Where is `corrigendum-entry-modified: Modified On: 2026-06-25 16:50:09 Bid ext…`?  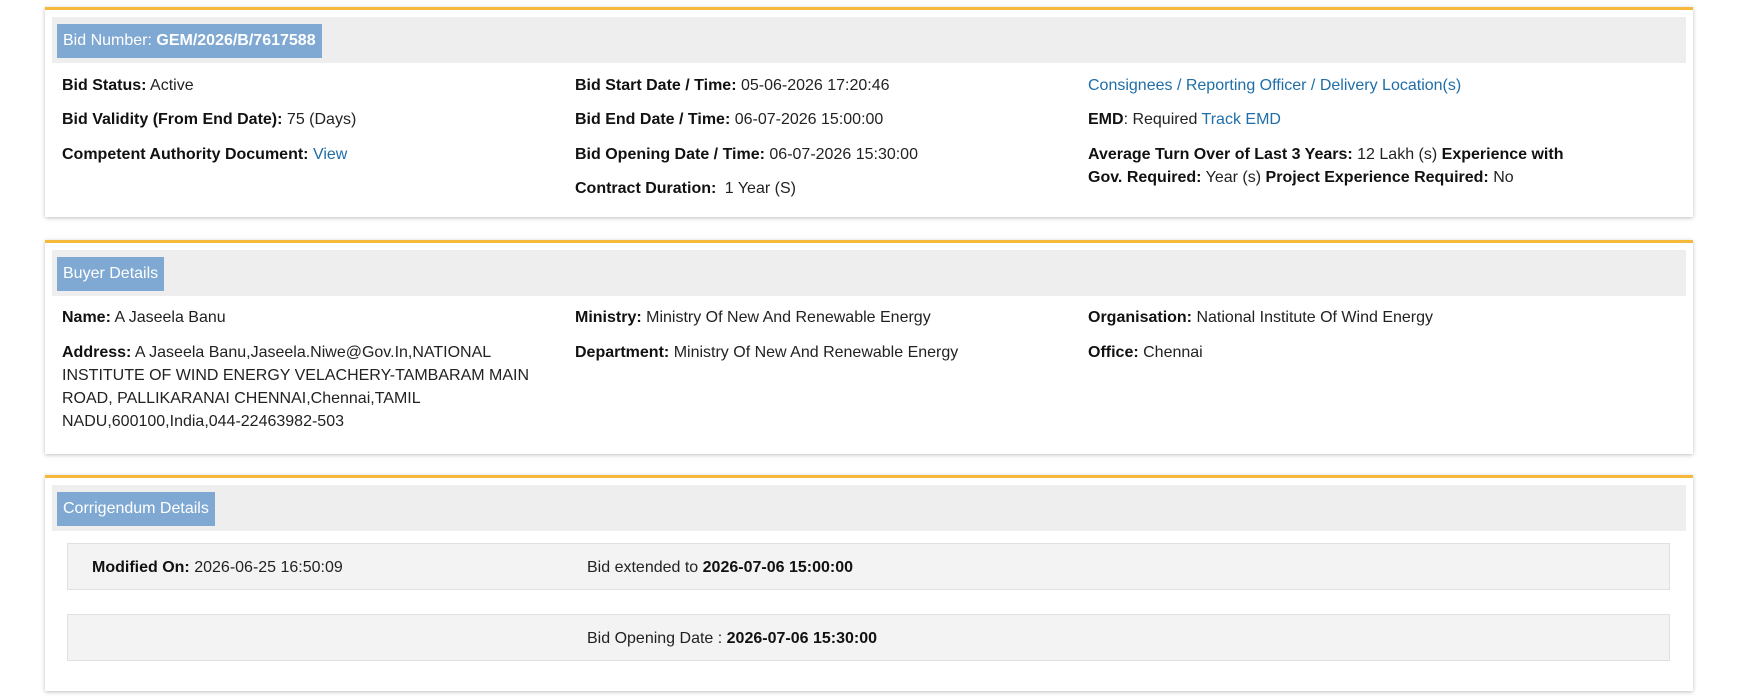
corrigendum-entry-modified: Modified On: 2026-06-25 16:50:09 Bid ext… is located at coordinates (868, 566).